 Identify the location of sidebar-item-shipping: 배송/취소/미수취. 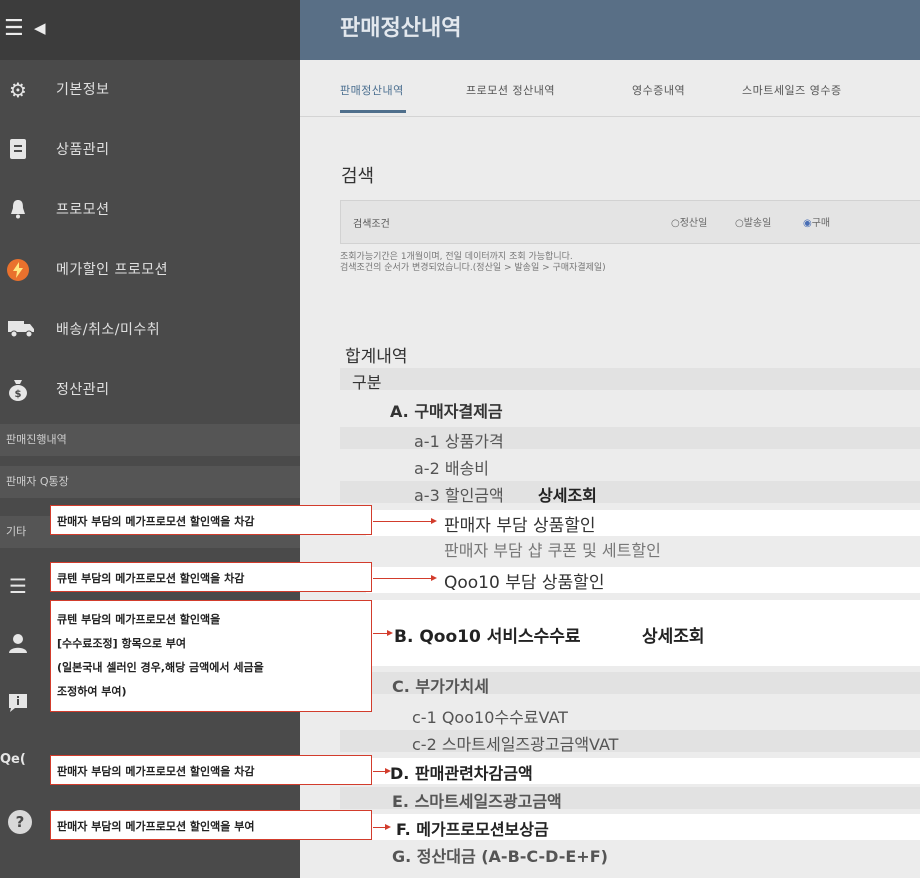
(150, 330).